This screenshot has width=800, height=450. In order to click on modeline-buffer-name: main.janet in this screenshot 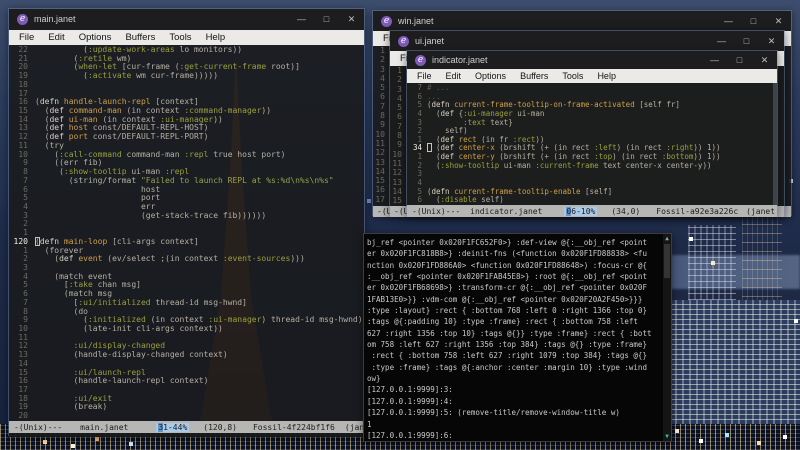, I will do `click(104, 427)`.